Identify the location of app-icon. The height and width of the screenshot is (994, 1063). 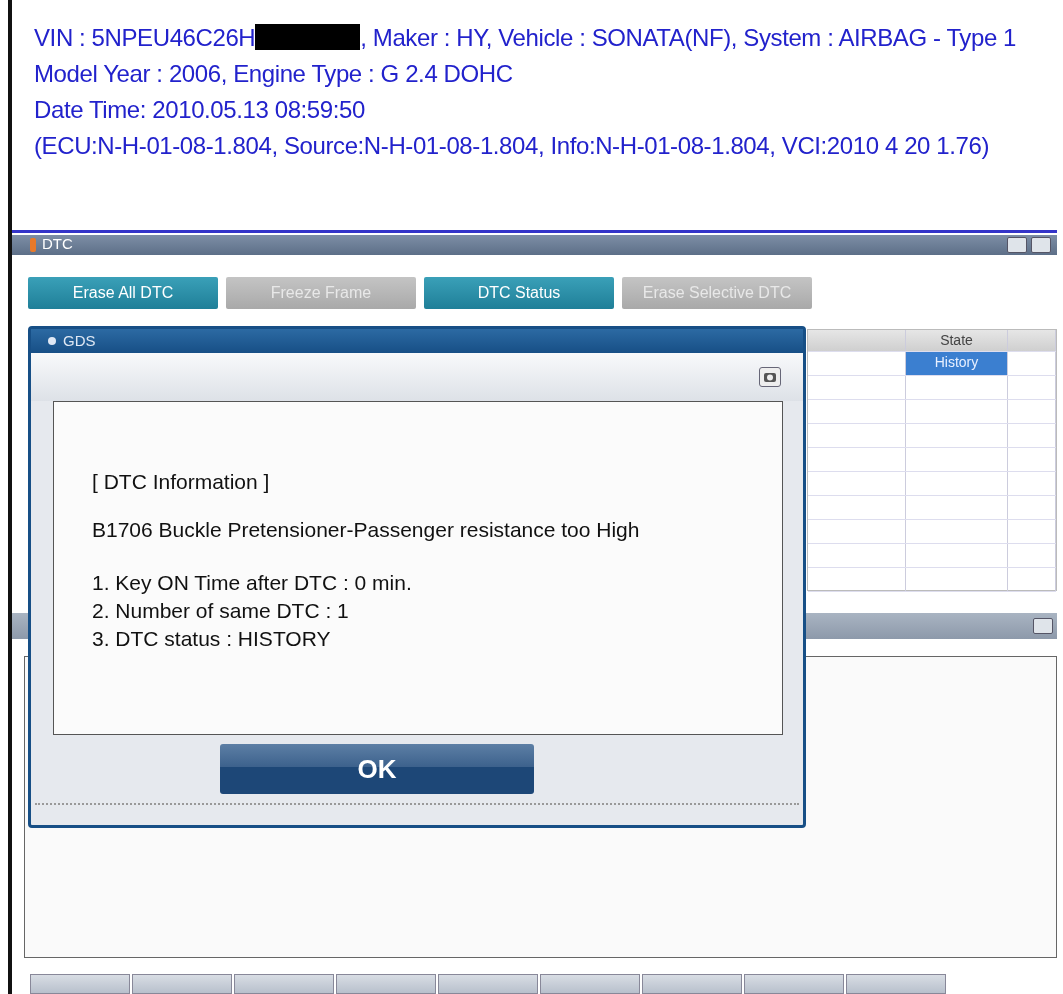
(52, 341).